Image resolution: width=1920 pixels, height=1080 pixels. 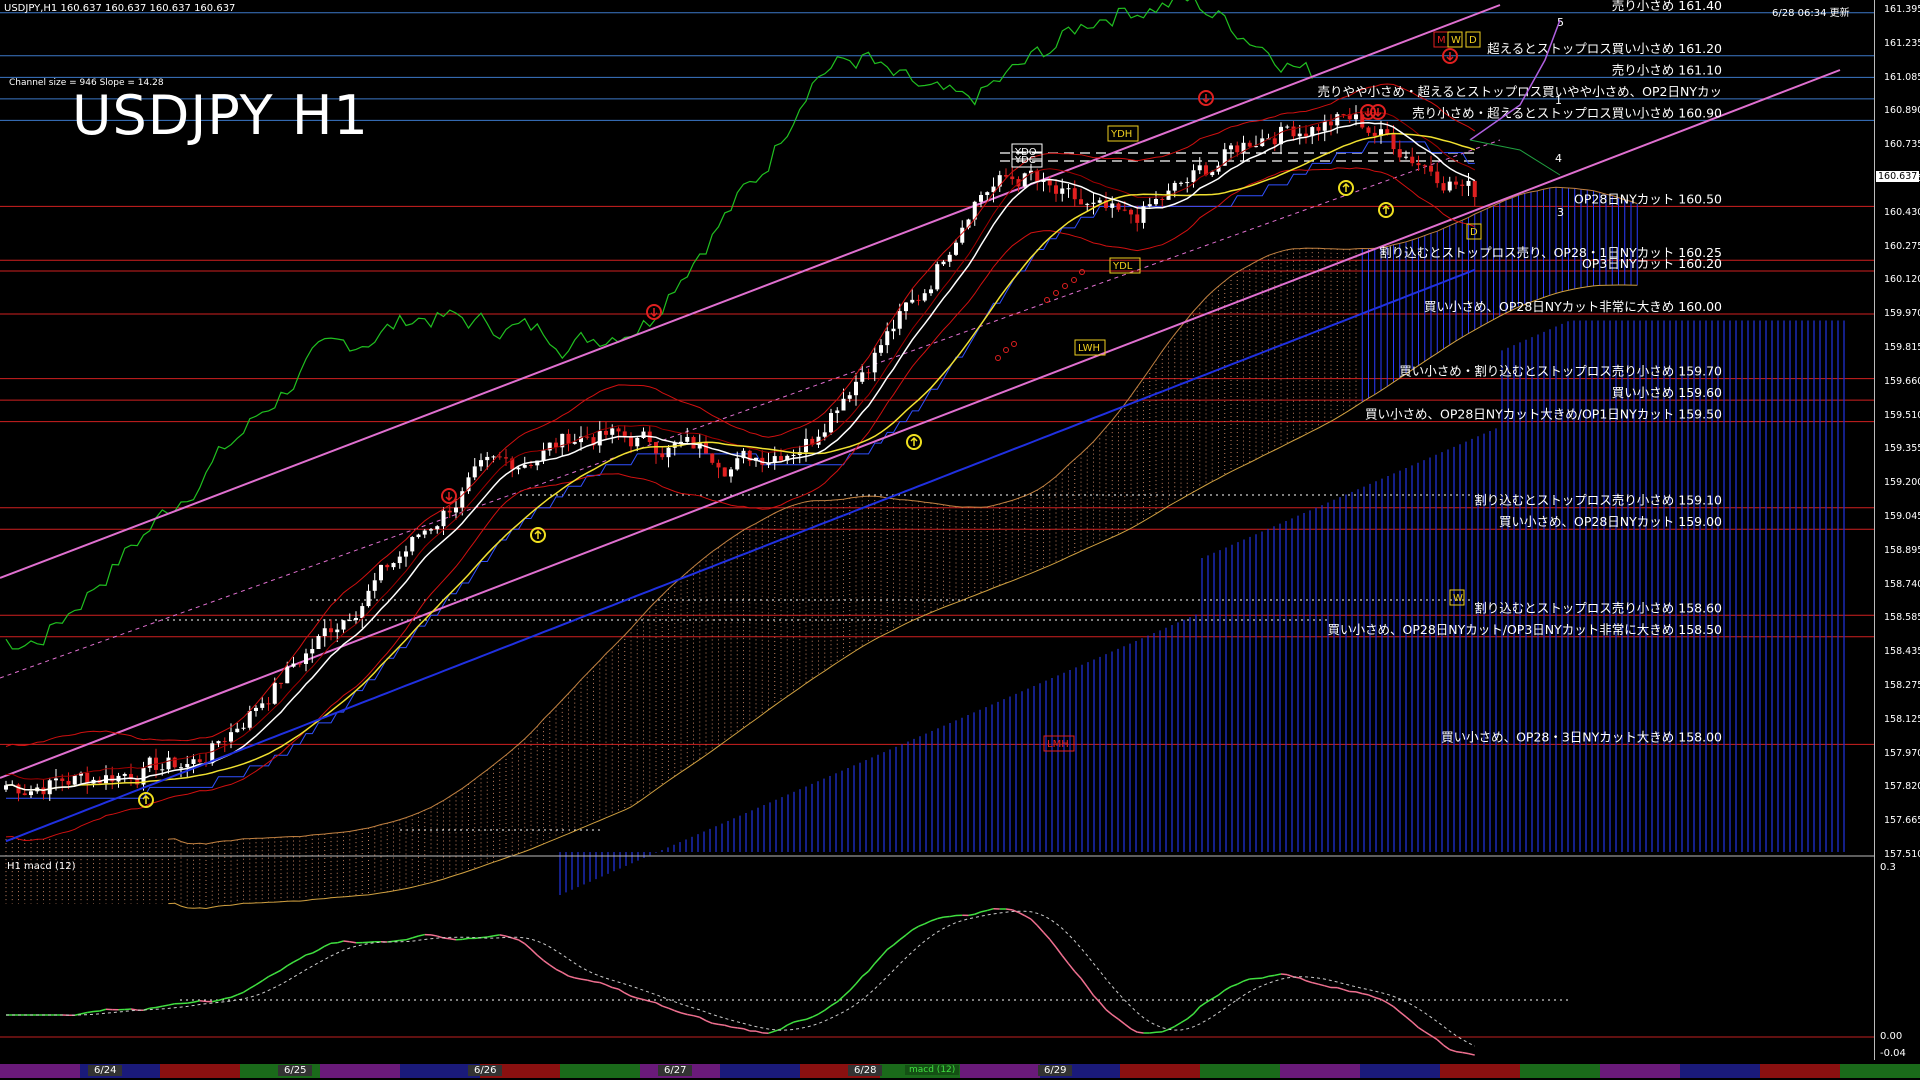 What do you see at coordinates (1902, 77) in the screenshot?
I see `price-axis-tick: 161.085` at bounding box center [1902, 77].